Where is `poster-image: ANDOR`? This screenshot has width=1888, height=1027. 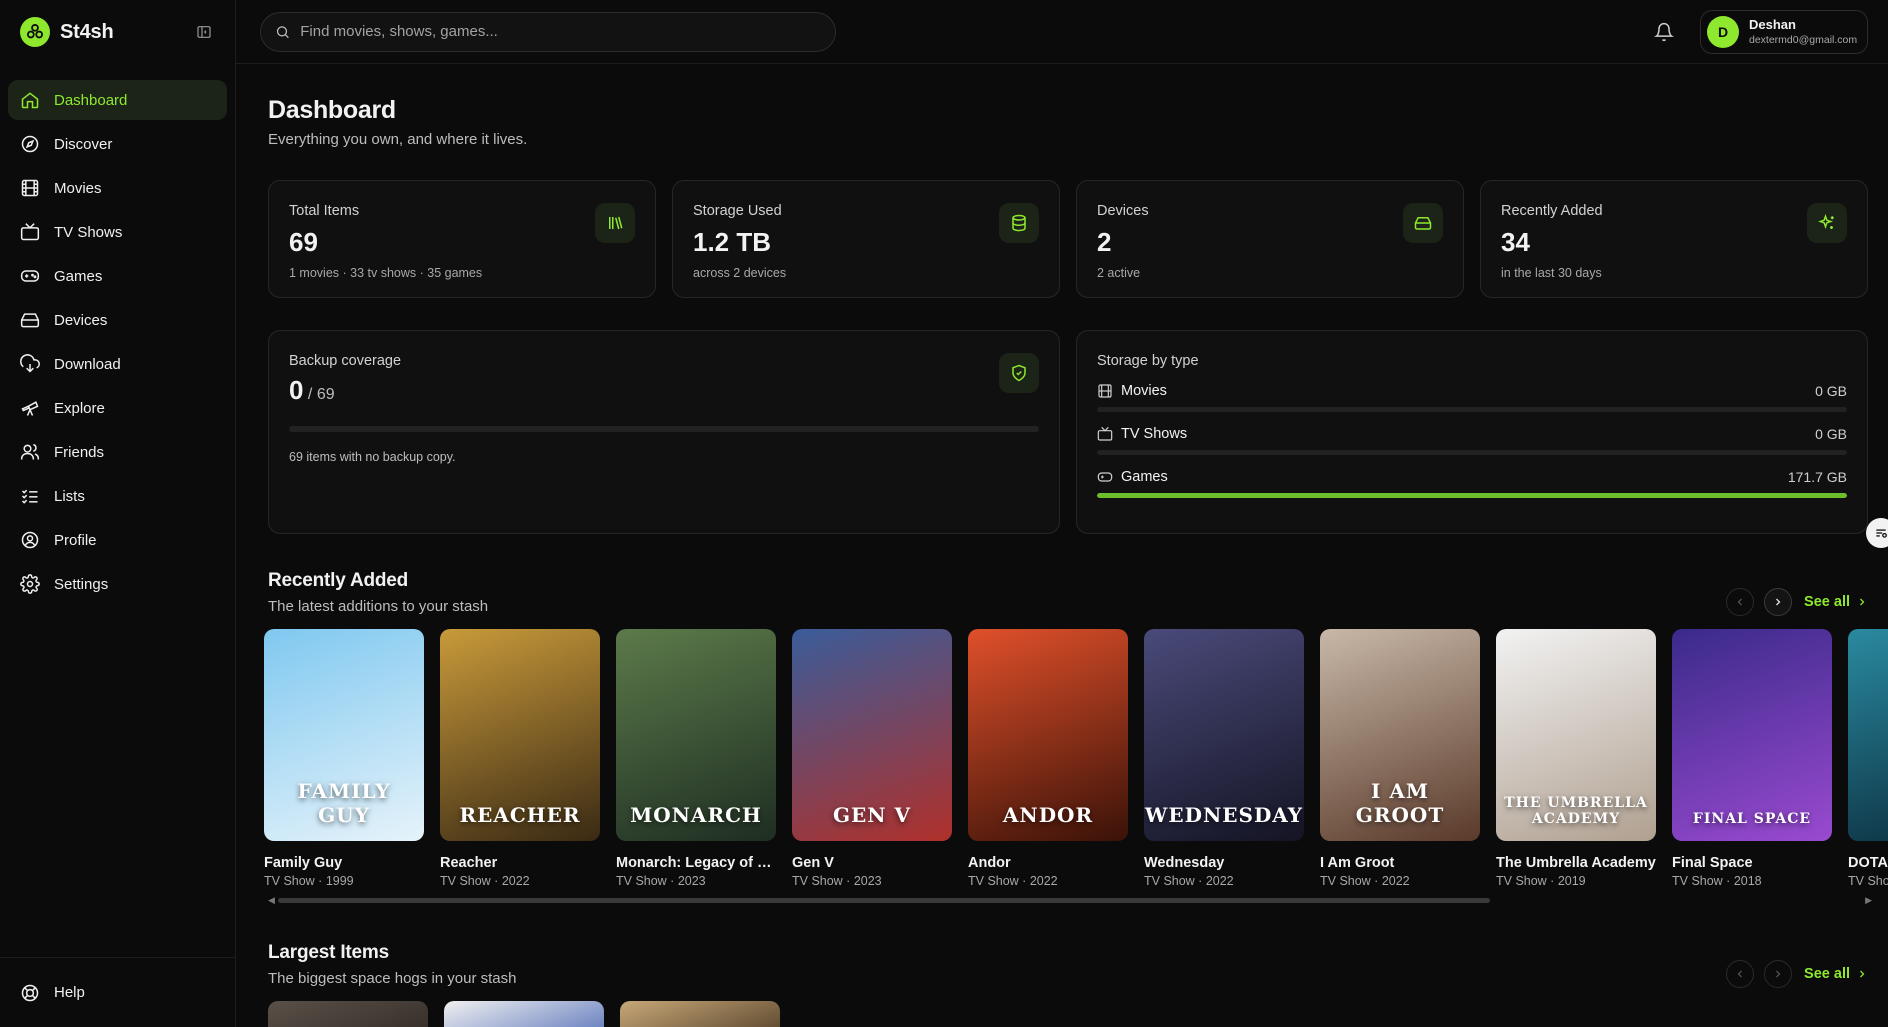 poster-image: ANDOR is located at coordinates (1048, 735).